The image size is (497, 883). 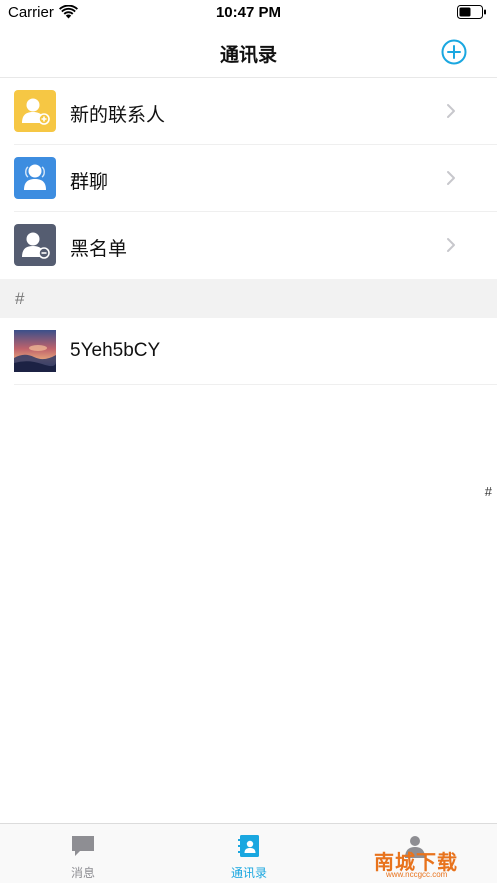 I want to click on add-contact-icon, so click(x=35, y=111).